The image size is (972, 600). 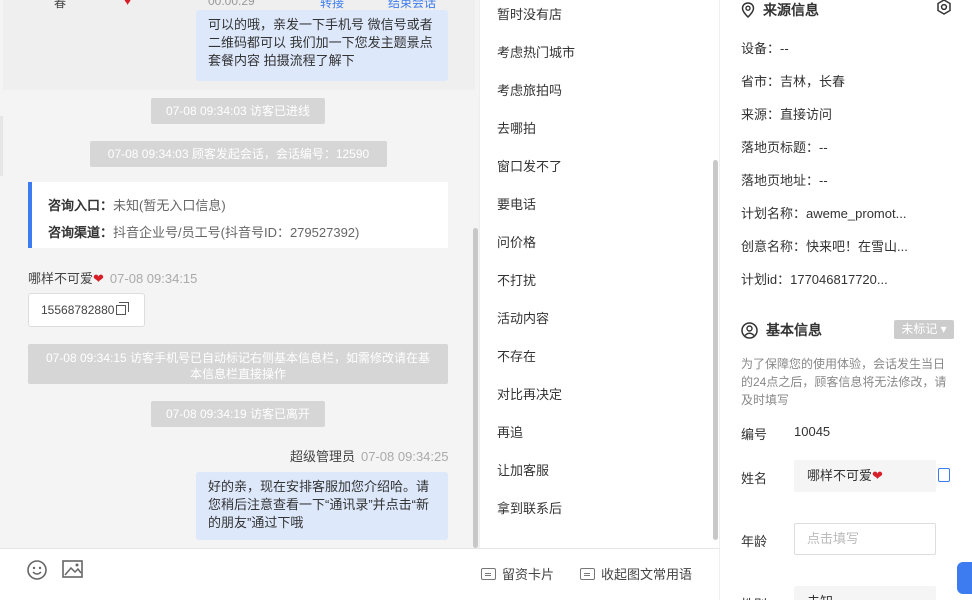 What do you see at coordinates (516, 279) in the screenshot?
I see `quick-reply-item: 不打扰` at bounding box center [516, 279].